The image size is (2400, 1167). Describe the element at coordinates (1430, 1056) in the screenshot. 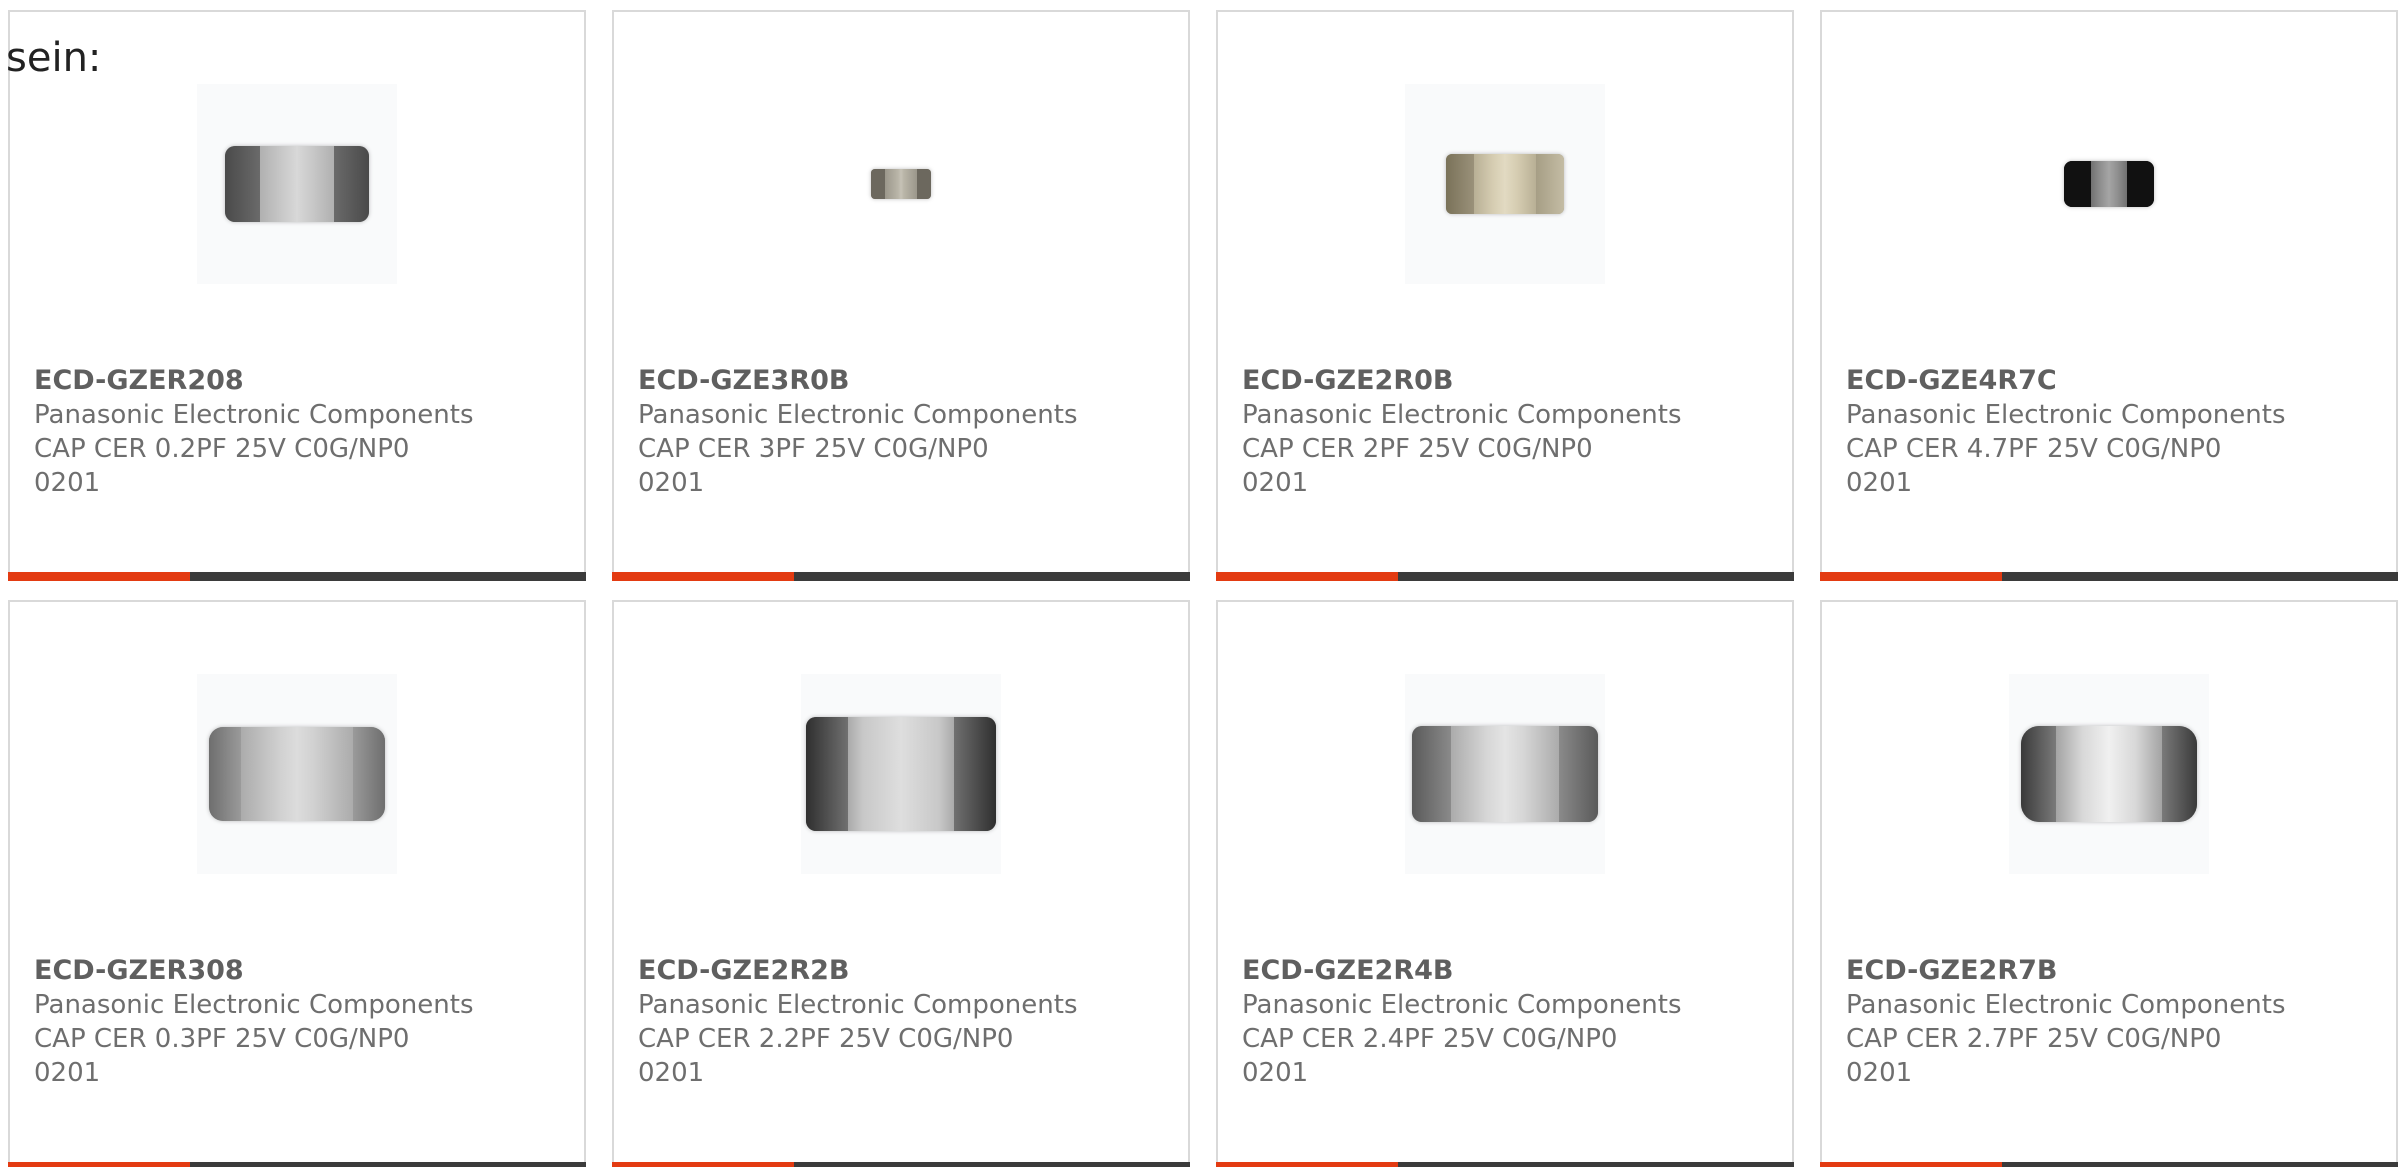

I see `product-description: CAP CER 2.4PF 25V C0G/NP0 0201` at that location.